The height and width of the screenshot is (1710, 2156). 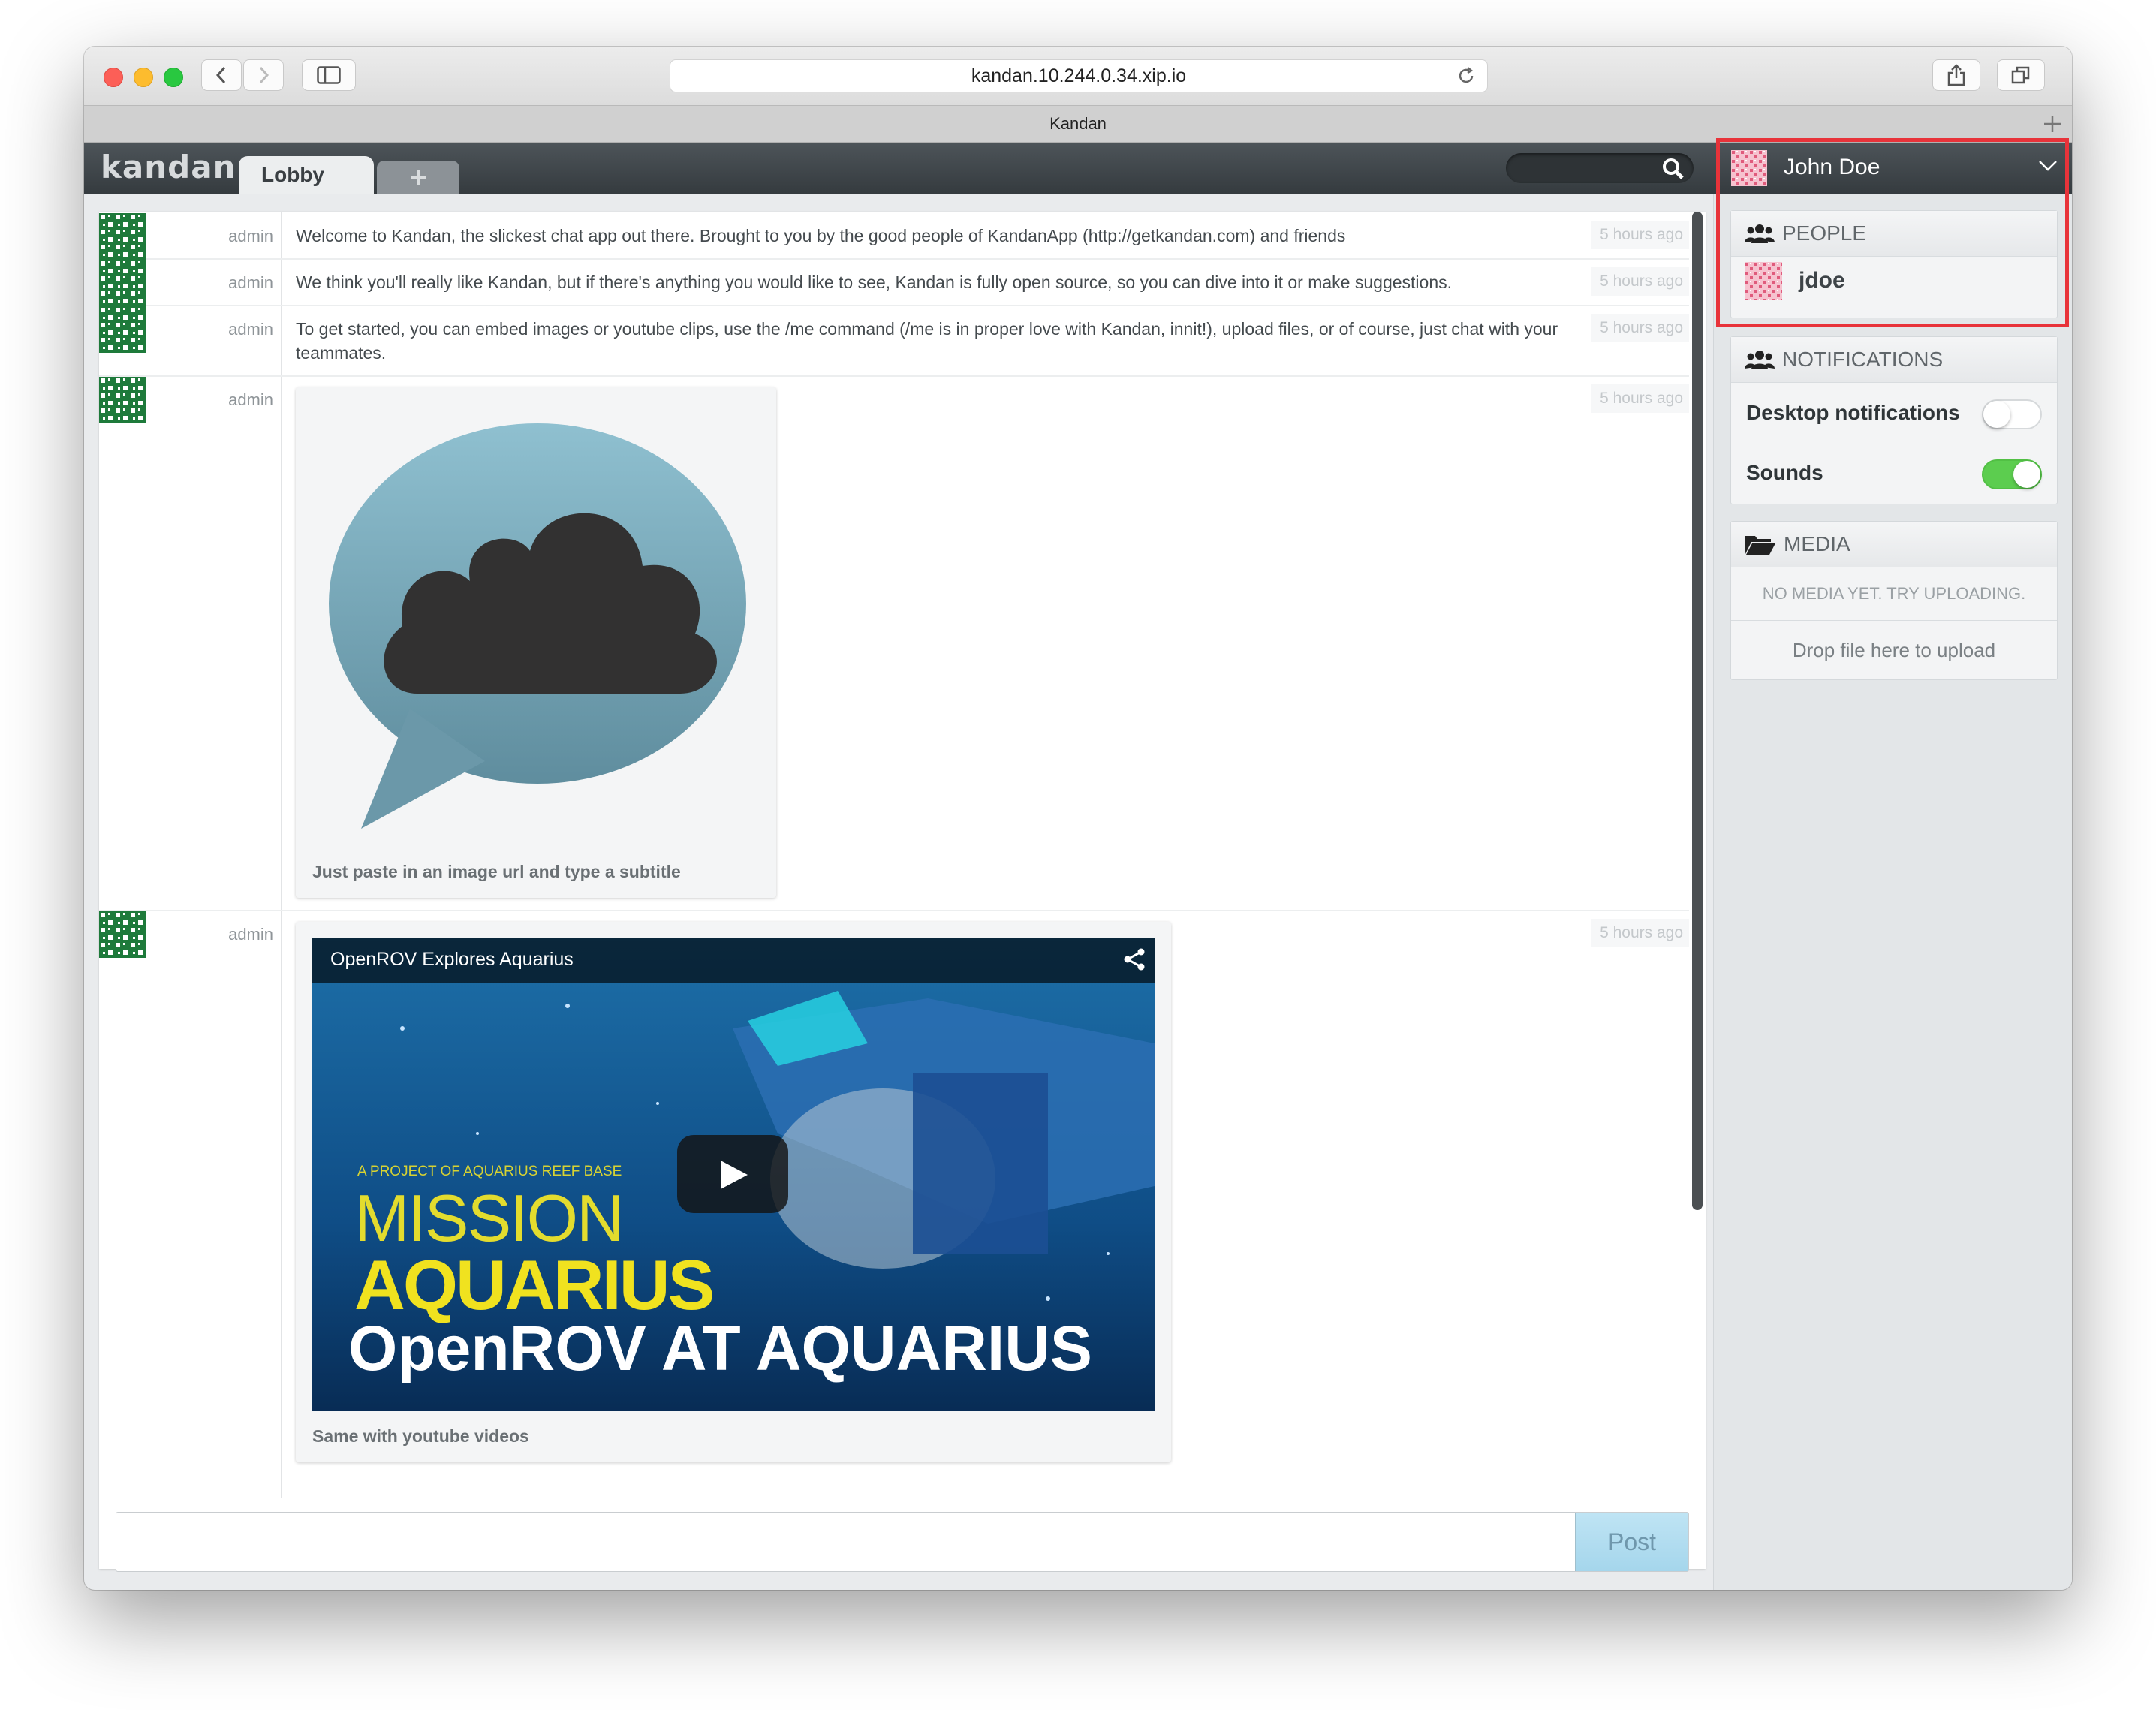 I want to click on new-tab-icon, so click(x=2052, y=123).